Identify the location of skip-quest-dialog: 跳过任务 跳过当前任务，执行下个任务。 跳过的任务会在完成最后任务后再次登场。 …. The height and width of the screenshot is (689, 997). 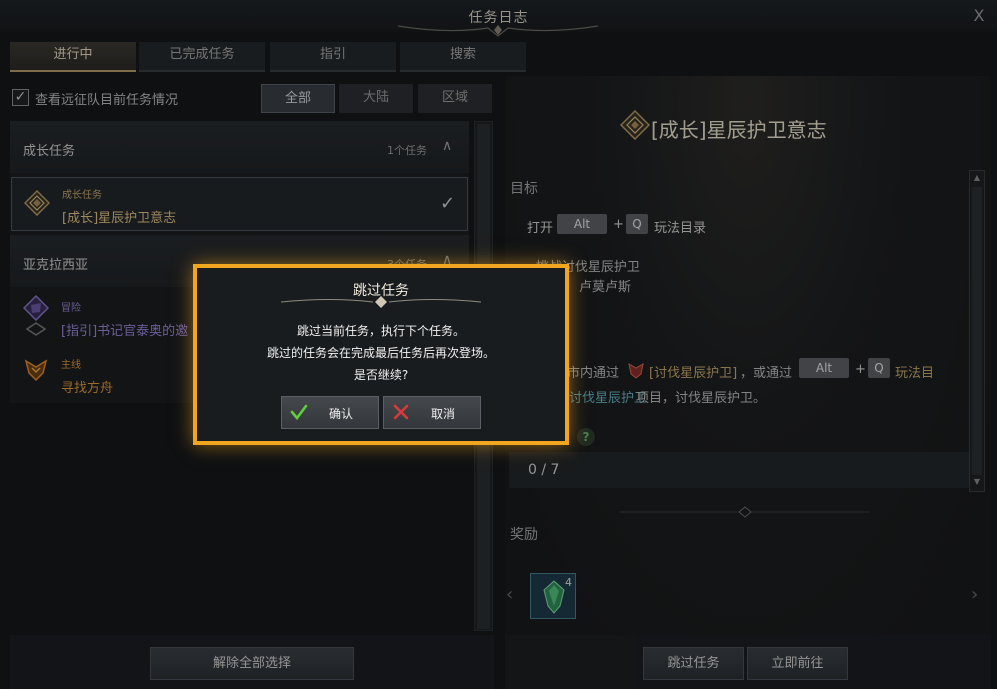
(381, 354).